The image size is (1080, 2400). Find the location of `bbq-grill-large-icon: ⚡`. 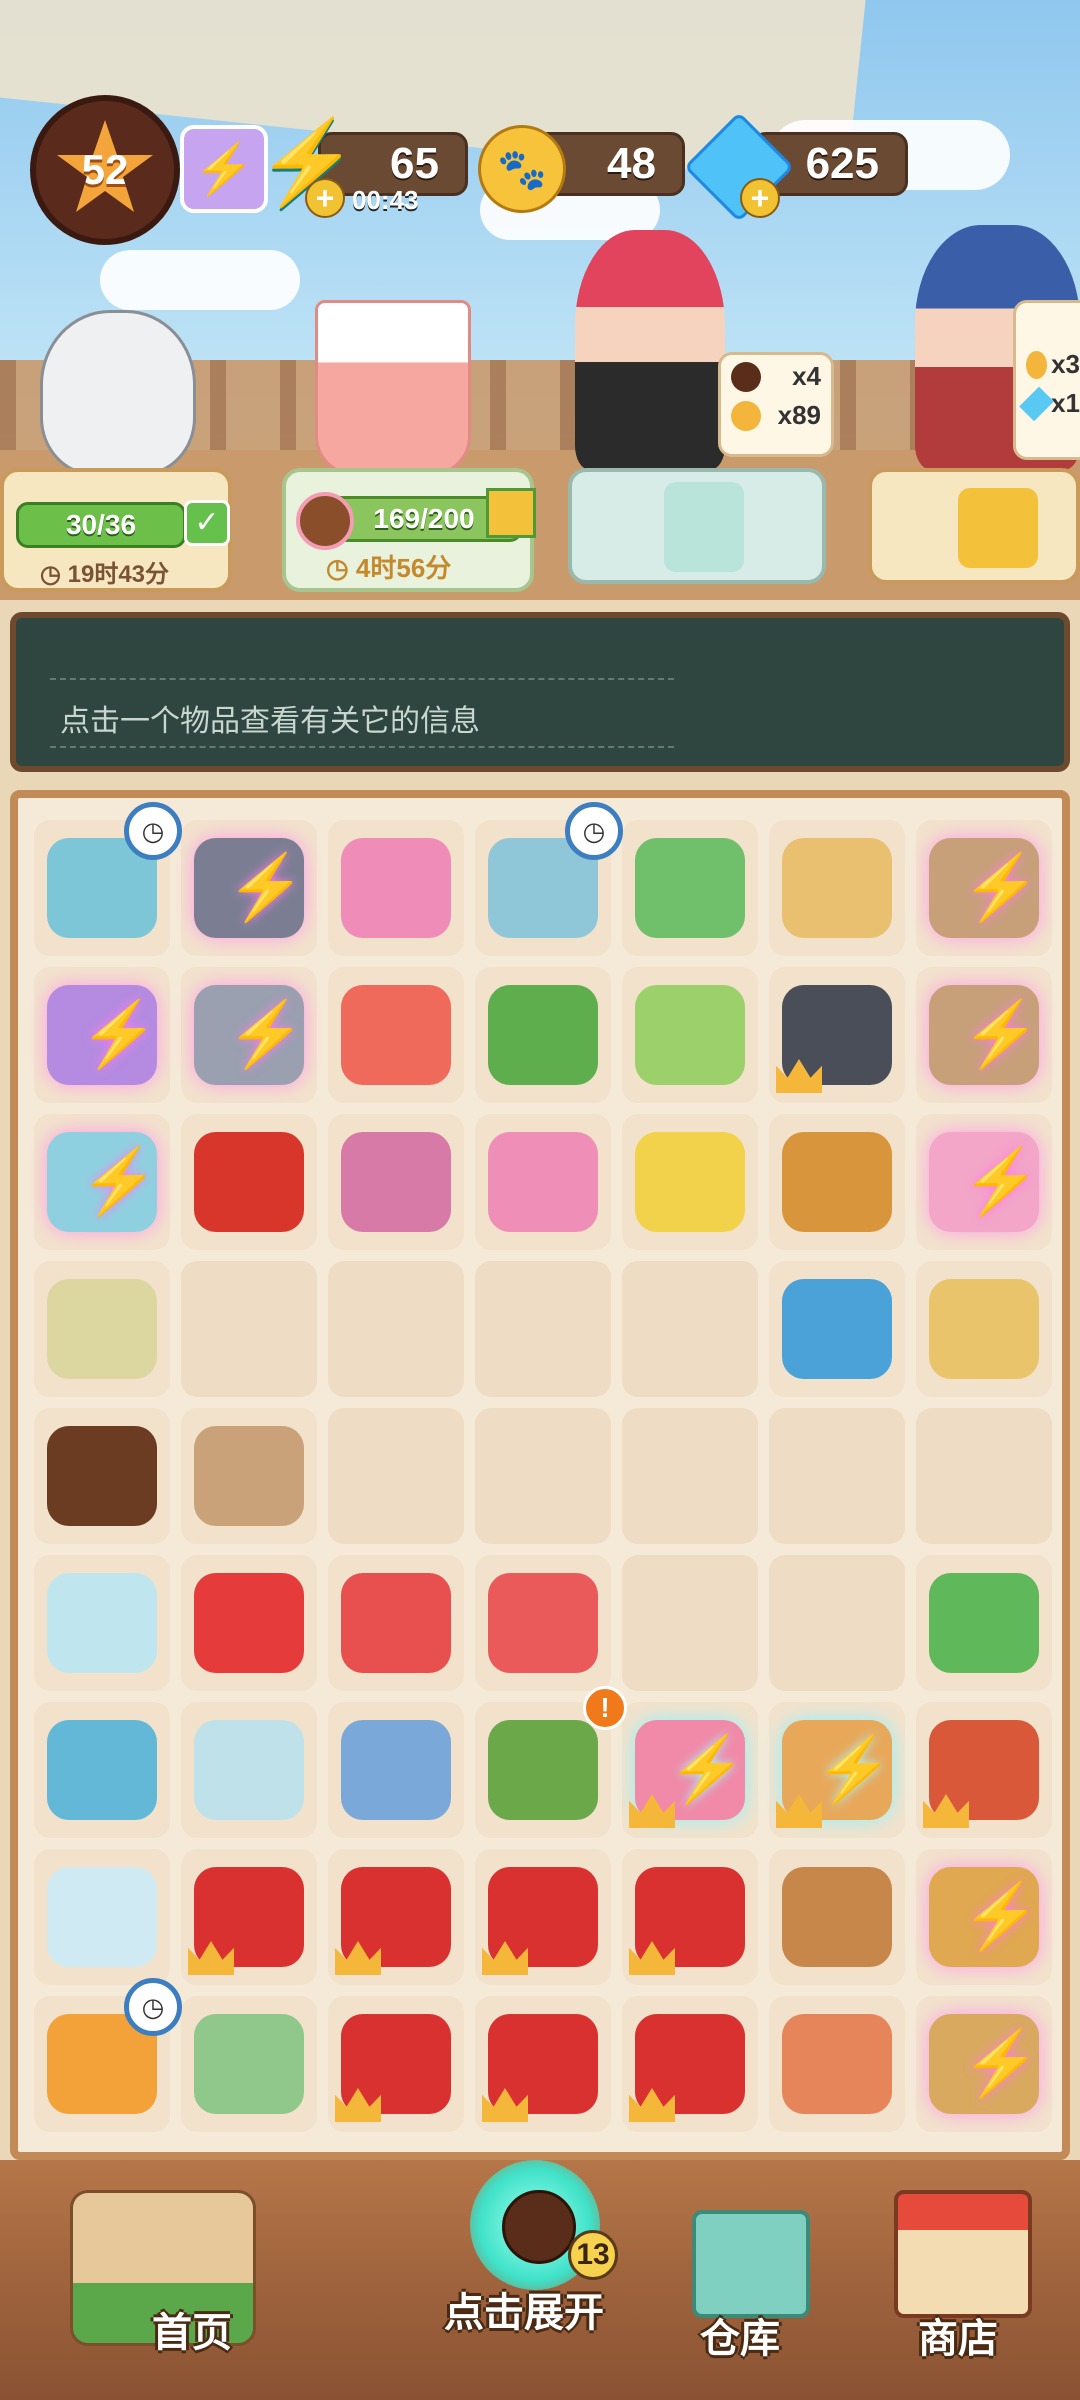

bbq-grill-large-icon: ⚡ is located at coordinates (250, 1035).